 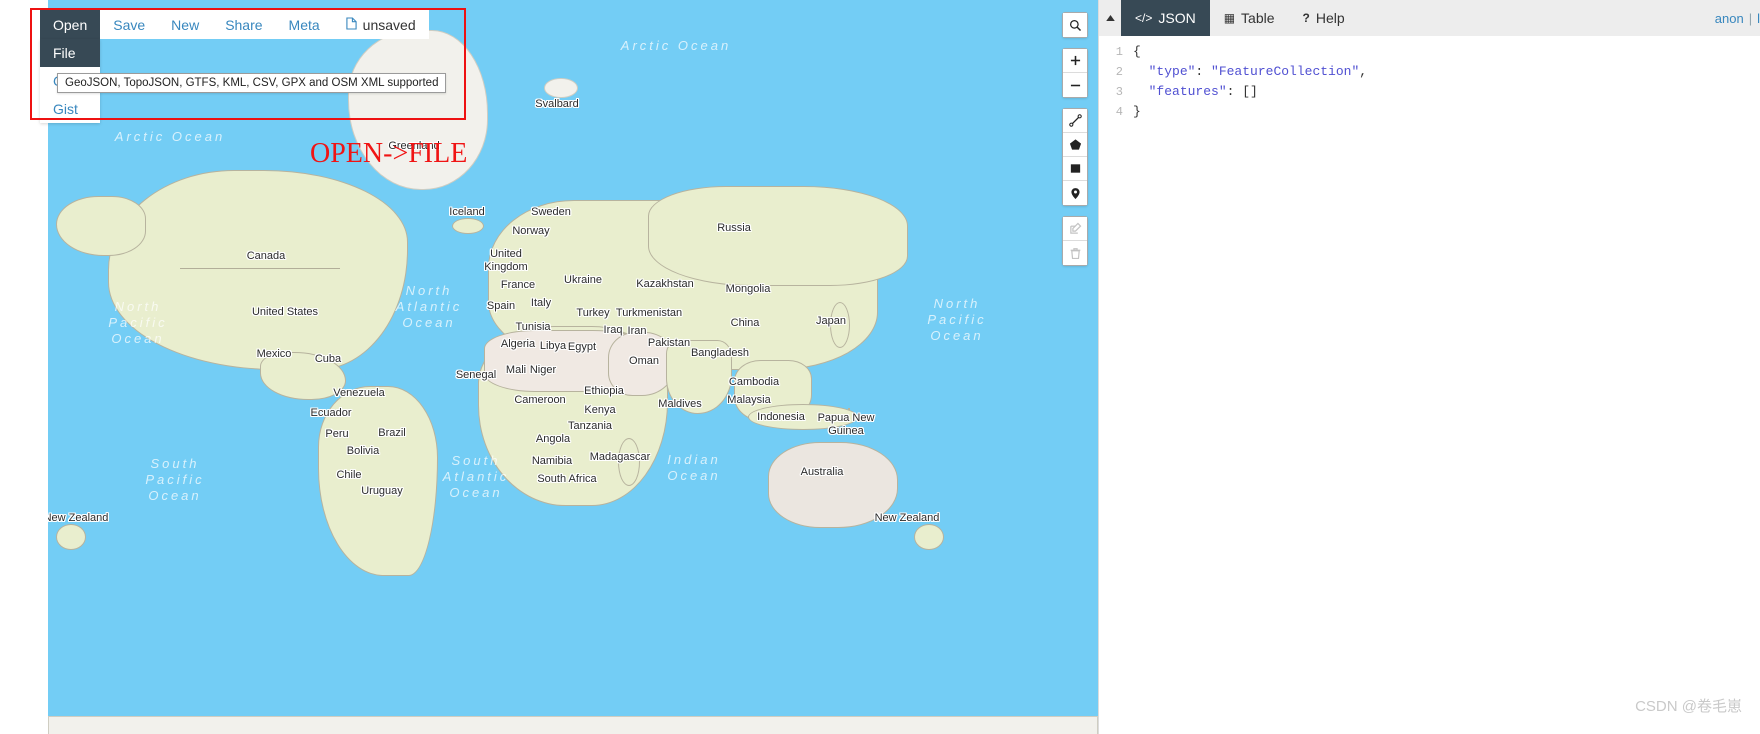 I want to click on dropdown-item-gist: Gist, so click(x=70, y=109).